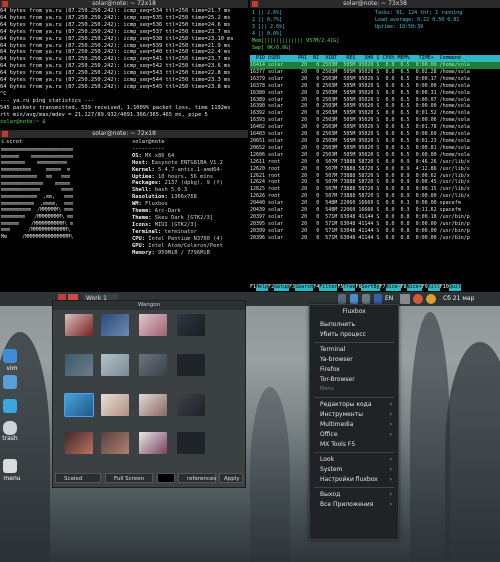 Image resolution: width=500 pixels, height=562 pixels. I want to click on function-key-action: Help, so click(262, 287).